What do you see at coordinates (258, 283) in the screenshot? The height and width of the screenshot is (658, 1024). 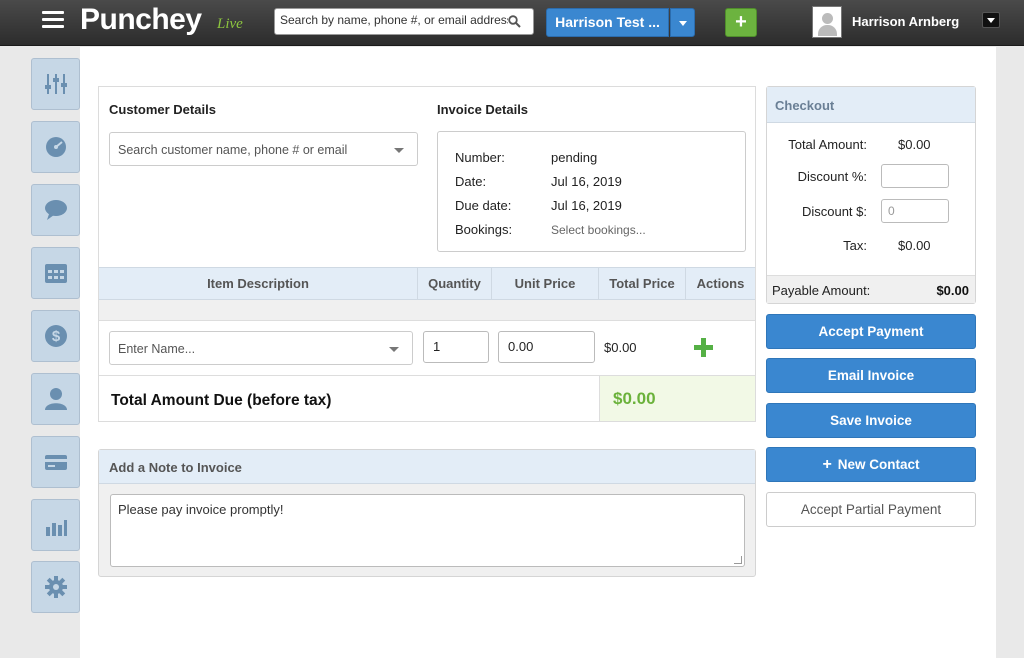 I see `column-header-item-description: Item Description` at bounding box center [258, 283].